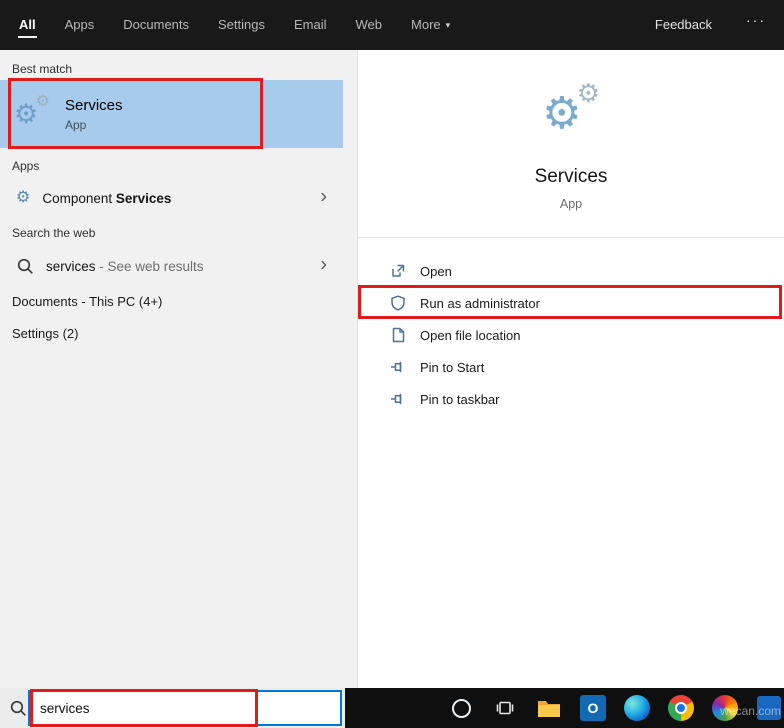  I want to click on detail-app-subtitle: App, so click(571, 204).